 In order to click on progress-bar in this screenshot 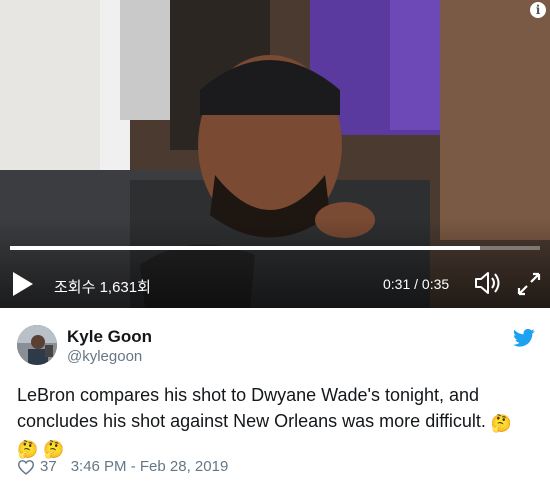, I will do `click(275, 248)`.